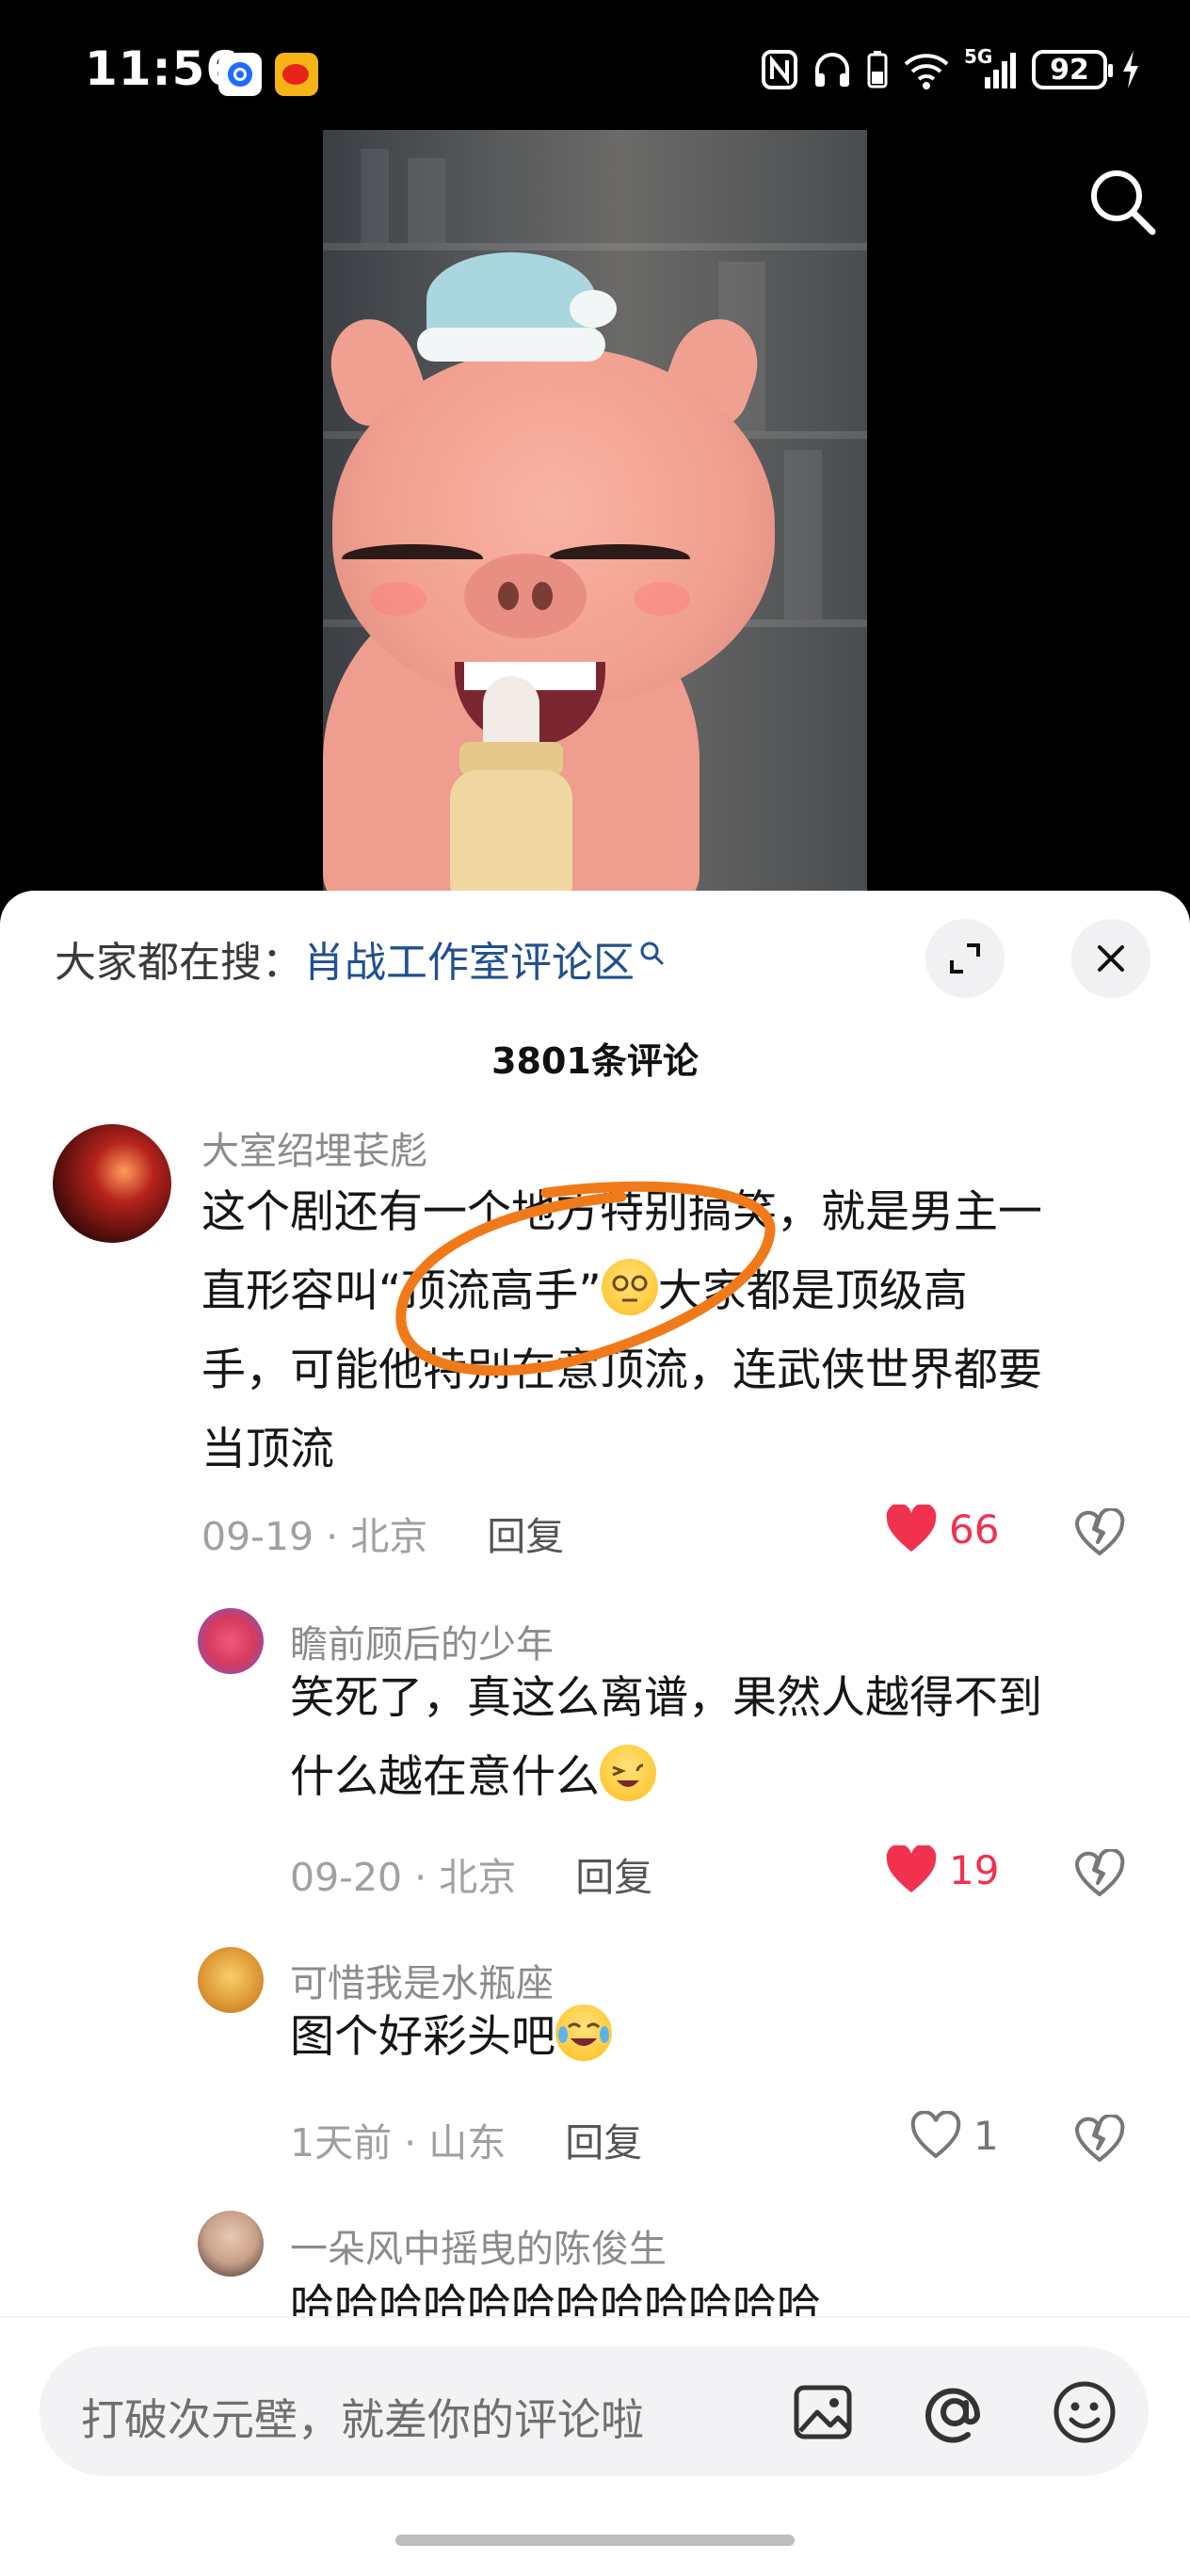 The height and width of the screenshot is (2576, 1190). What do you see at coordinates (555, 2298) in the screenshot?
I see `comment-line: 哈哈哈哈哈哈哈哈哈哈哈哈` at bounding box center [555, 2298].